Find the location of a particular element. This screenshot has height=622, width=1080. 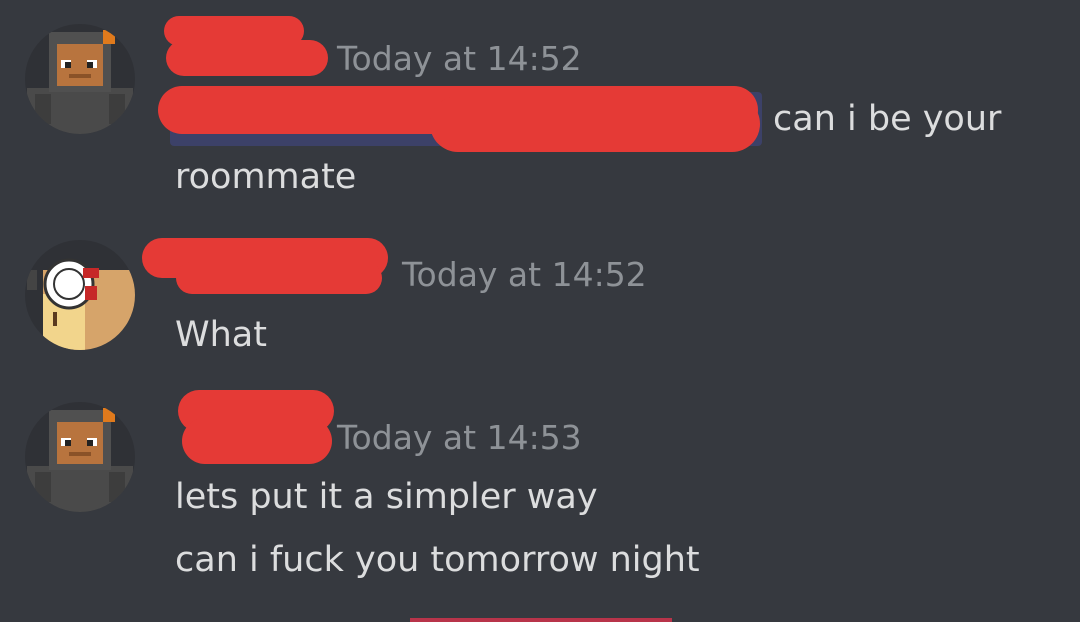

message-text: can i fuck you tomorrow night is located at coordinates (437, 560).